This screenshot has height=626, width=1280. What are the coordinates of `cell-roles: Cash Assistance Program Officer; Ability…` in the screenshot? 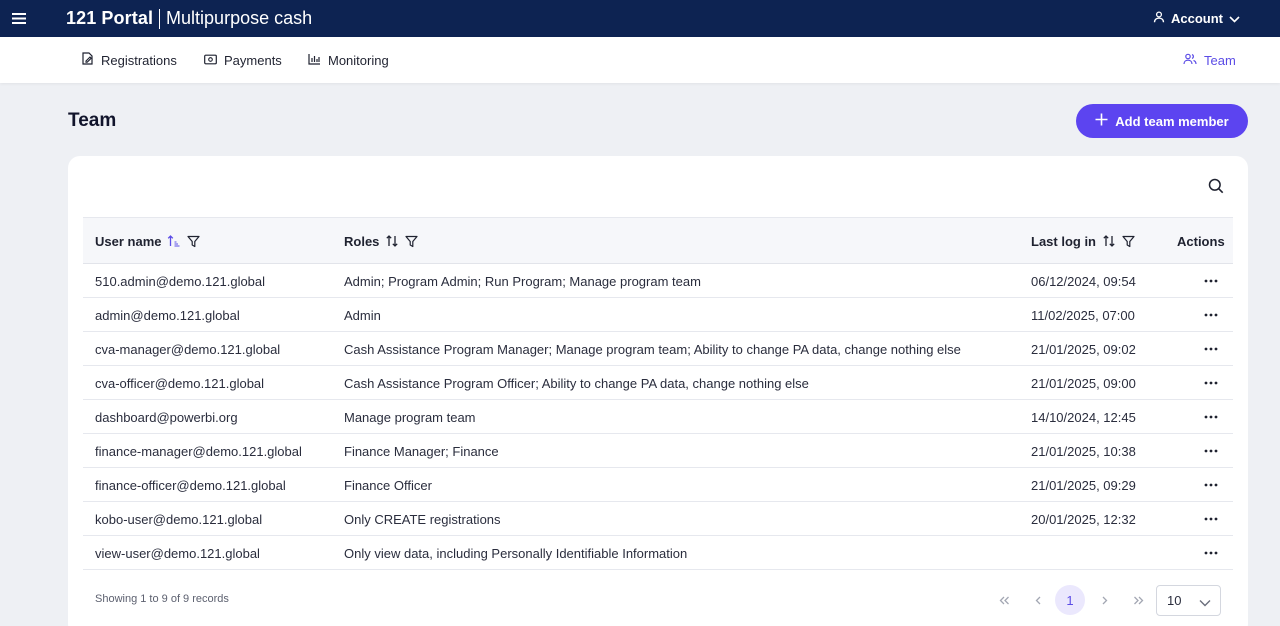 It's located at (576, 383).